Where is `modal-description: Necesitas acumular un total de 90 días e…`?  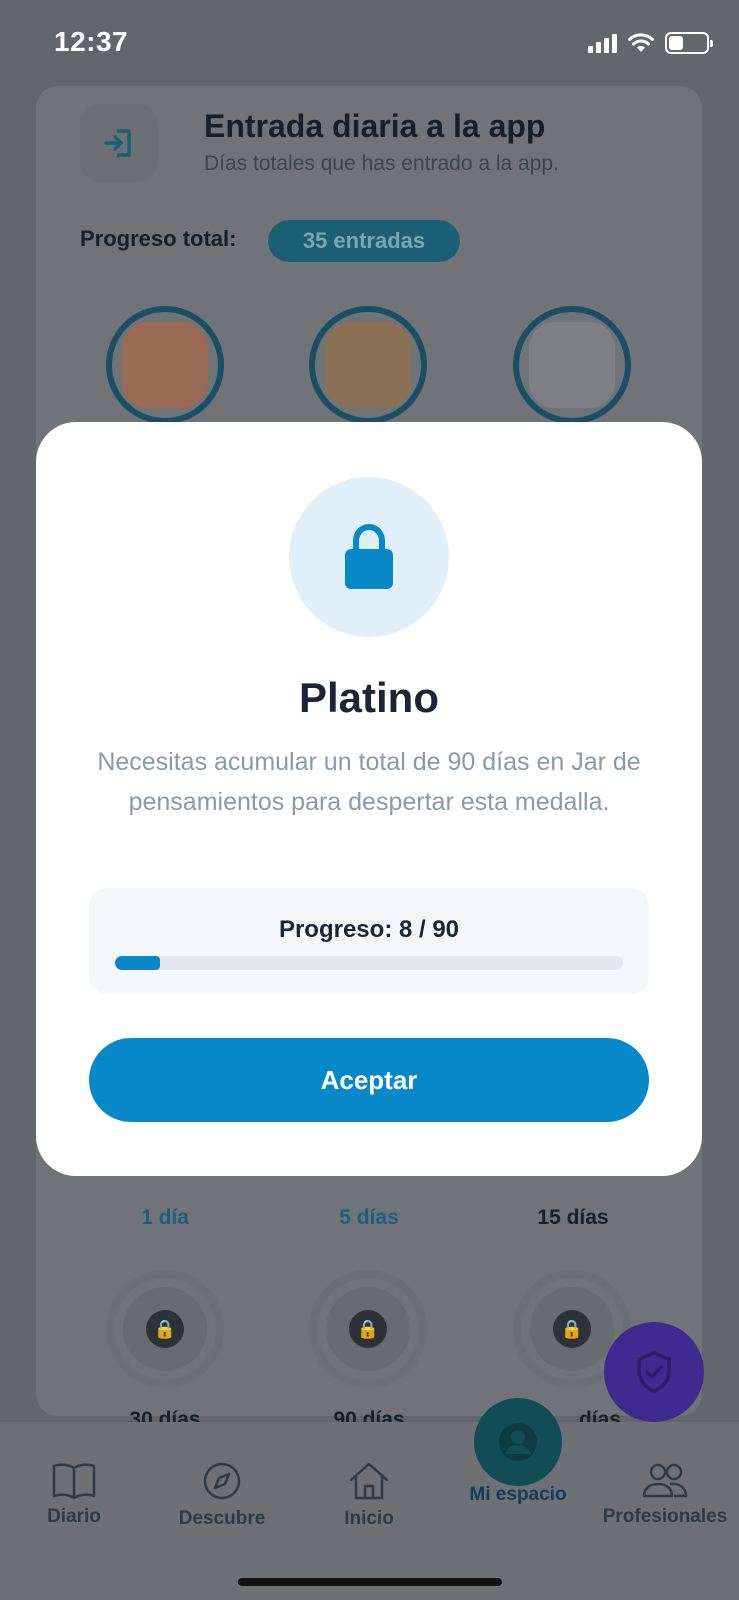 modal-description: Necesitas acumular un total de 90 días e… is located at coordinates (369, 782).